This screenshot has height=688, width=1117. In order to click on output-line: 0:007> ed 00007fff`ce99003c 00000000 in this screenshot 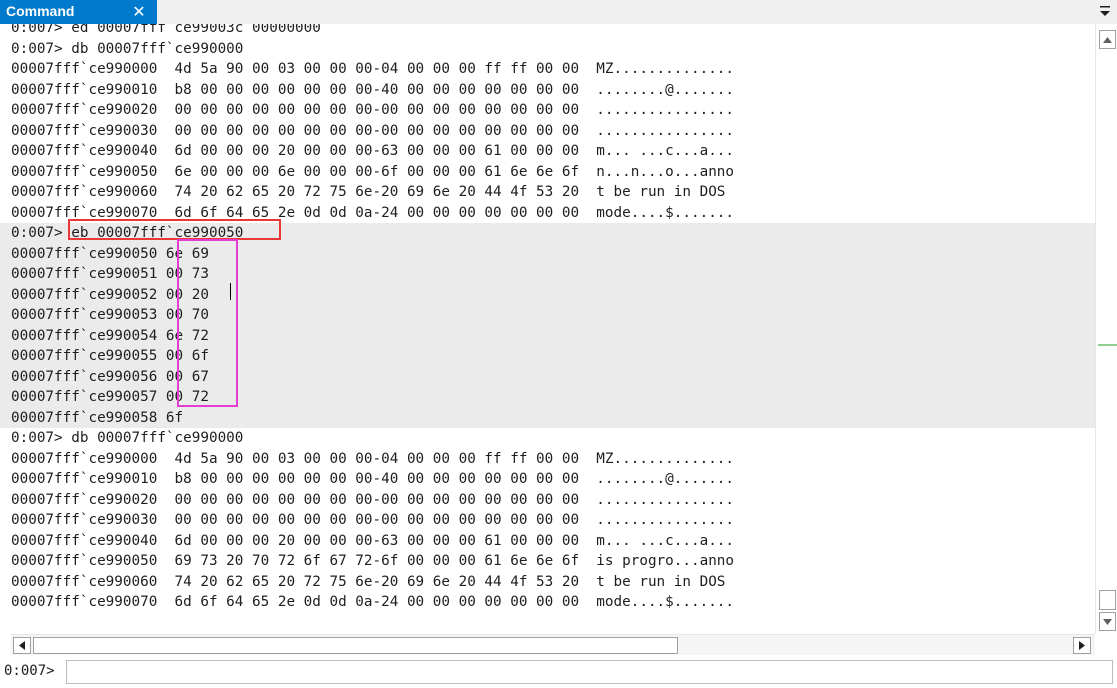, I will do `click(166, 30)`.